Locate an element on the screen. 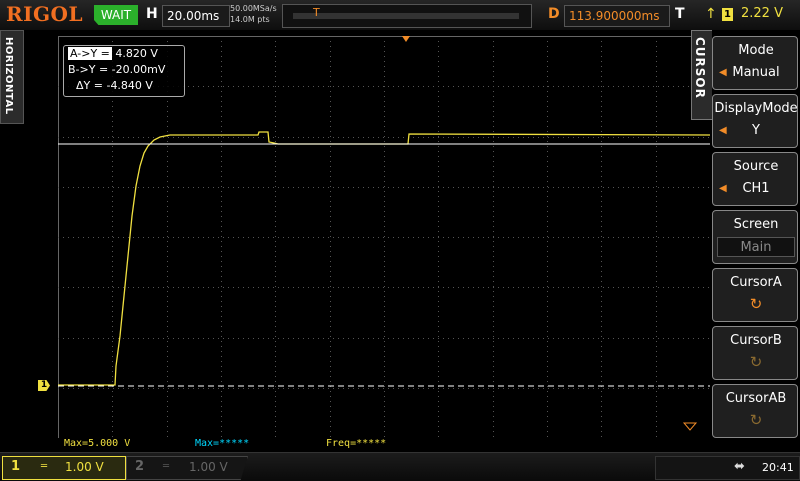  menu-screen-title: Screen is located at coordinates (756, 224).